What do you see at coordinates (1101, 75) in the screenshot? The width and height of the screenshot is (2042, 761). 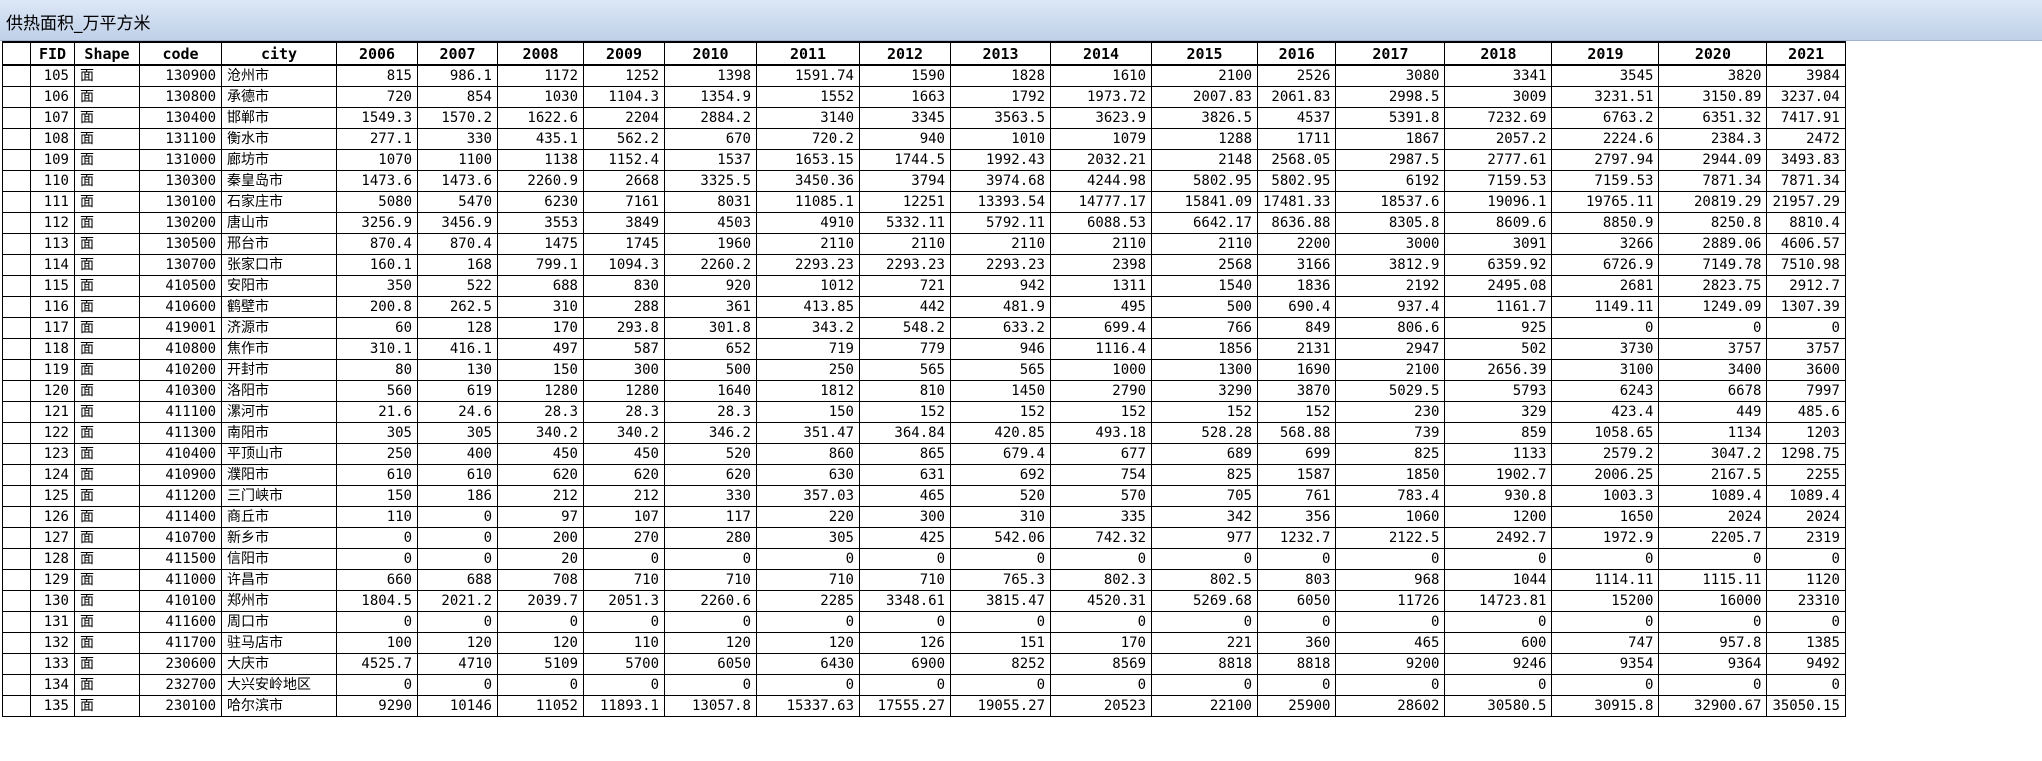 I see `cell-2014: 1610` at bounding box center [1101, 75].